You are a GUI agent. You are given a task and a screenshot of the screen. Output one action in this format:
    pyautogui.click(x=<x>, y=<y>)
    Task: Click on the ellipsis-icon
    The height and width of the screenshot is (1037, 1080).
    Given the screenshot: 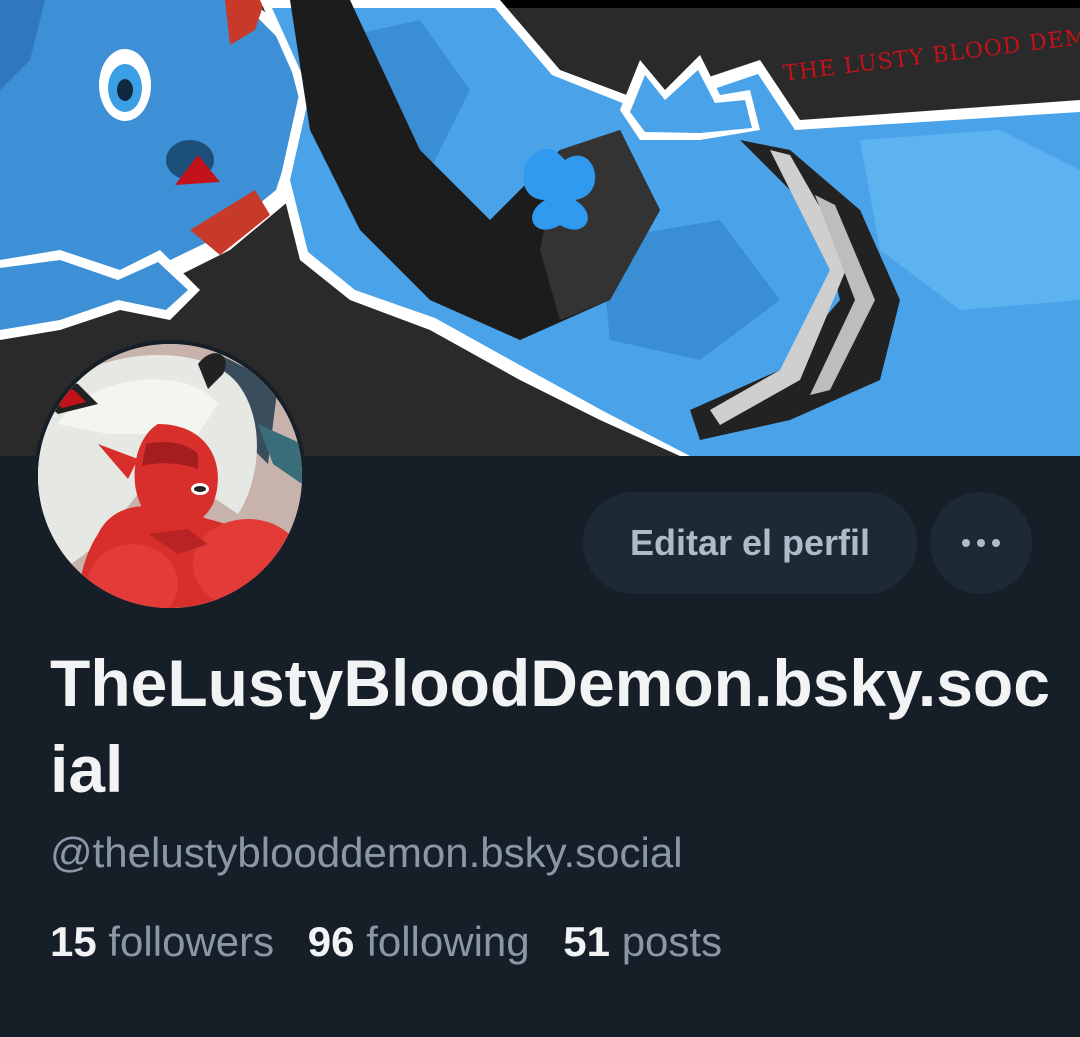 What is the action you would take?
    pyautogui.click(x=981, y=543)
    